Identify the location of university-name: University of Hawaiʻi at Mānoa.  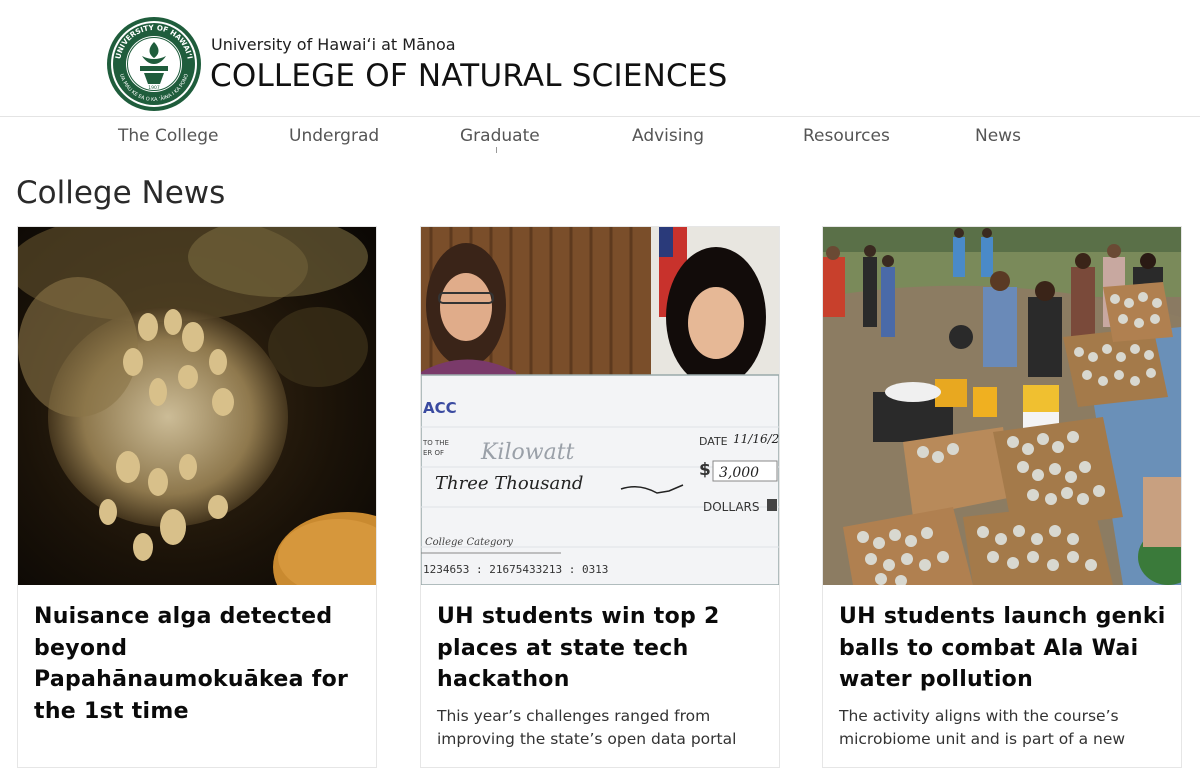
(333, 44).